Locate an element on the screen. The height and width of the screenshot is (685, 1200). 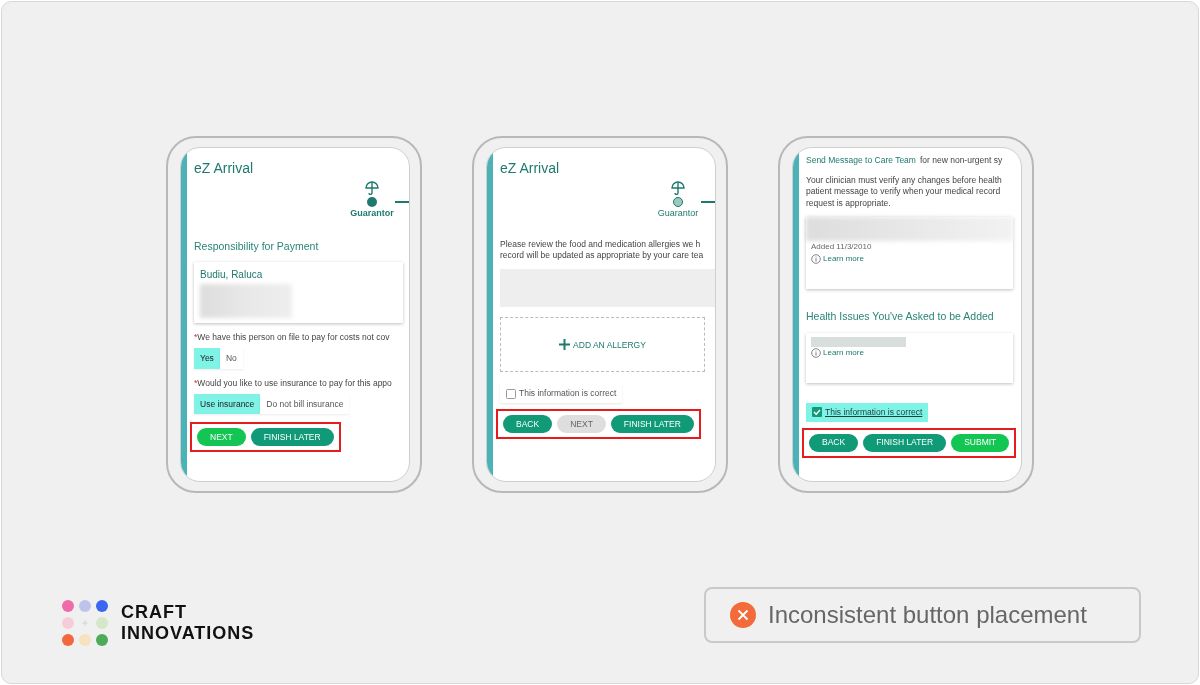
question-text: *Would you like to use insurance to pay for this appo is located at coordinates (293, 383).